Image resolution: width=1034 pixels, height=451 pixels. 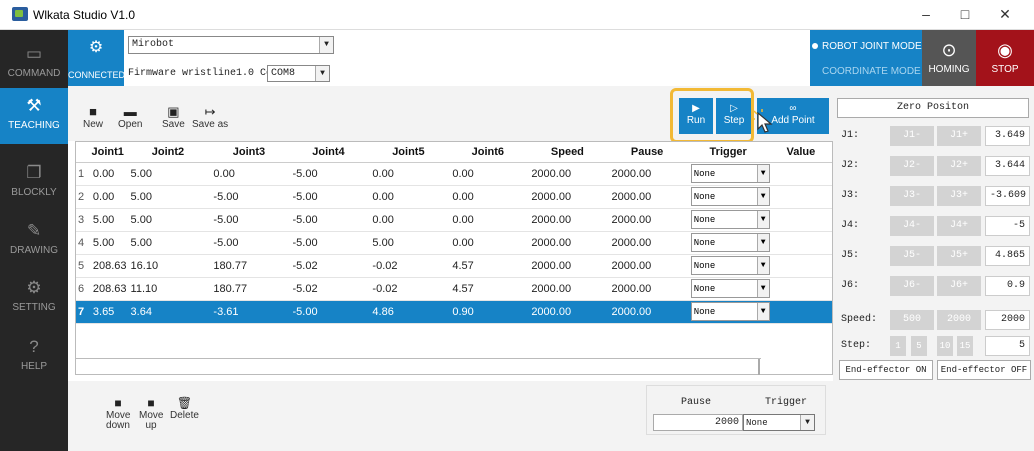 I want to click on cell-j5: 5.00, so click(x=408, y=243).